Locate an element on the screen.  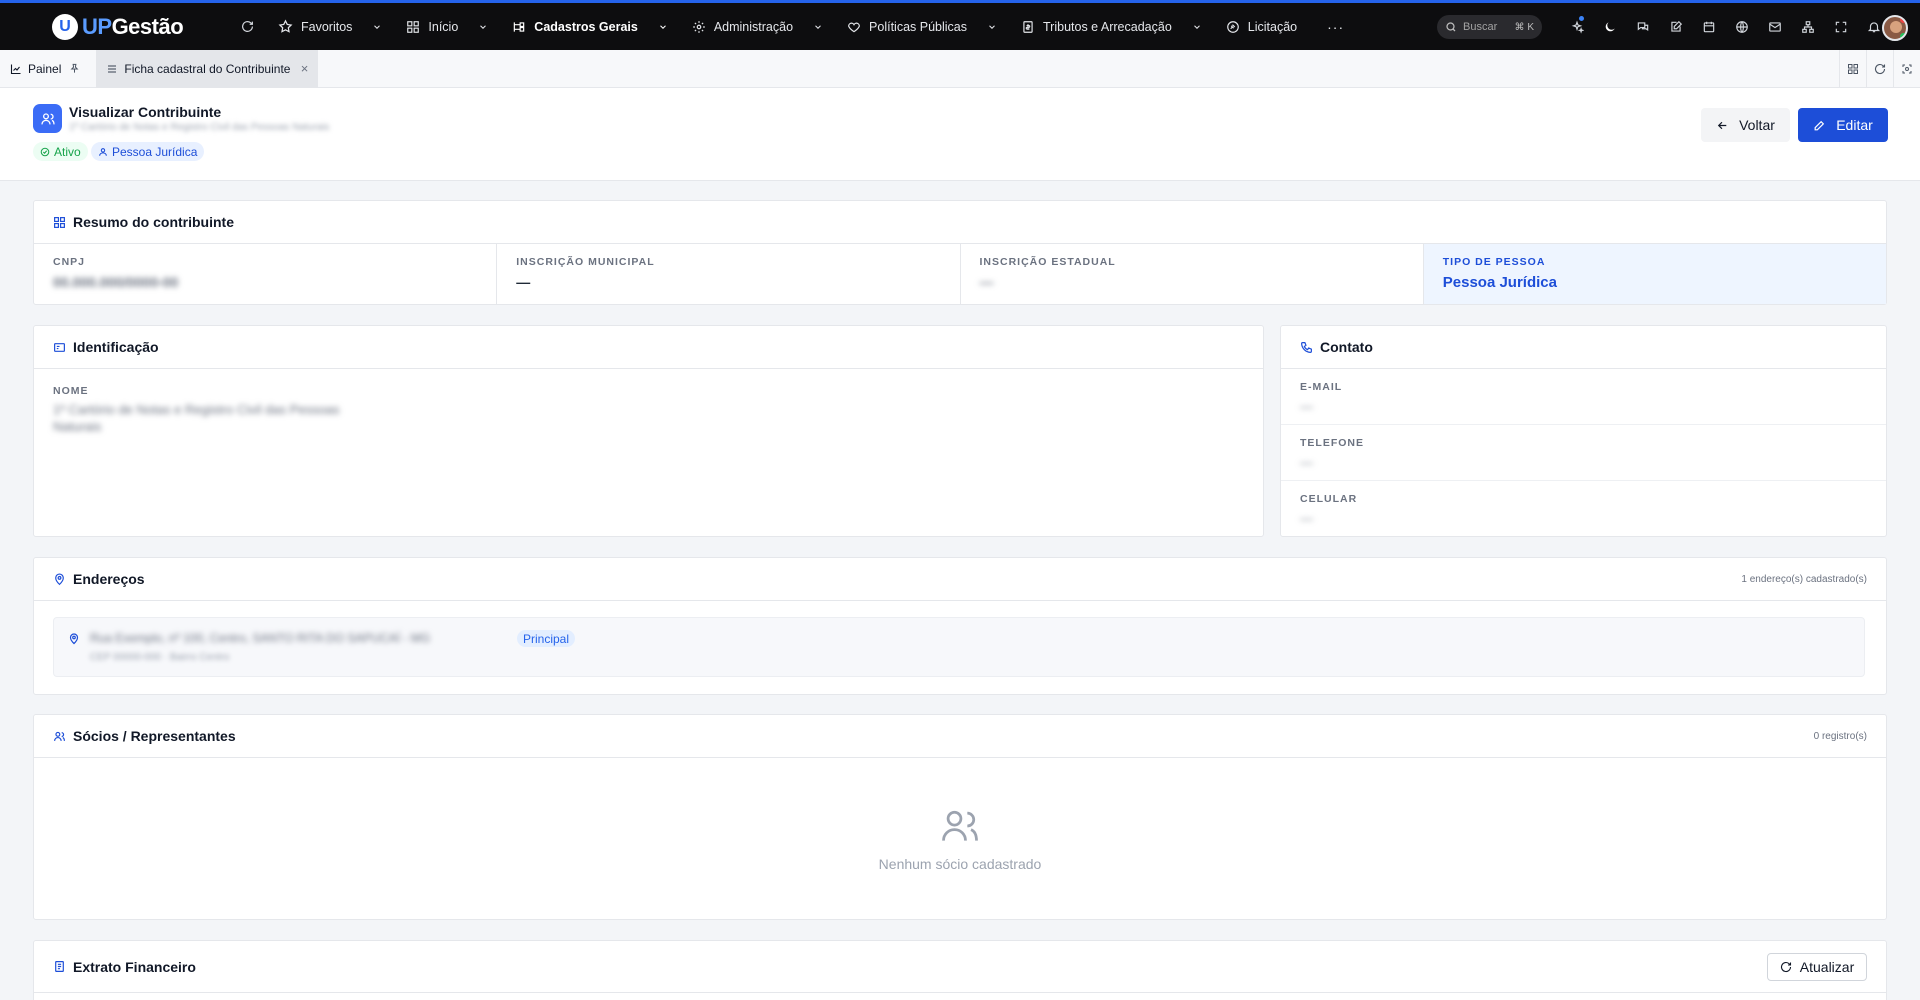
tipo-pessoa-value: Pessoa Jurídica is located at coordinates (1499, 282).